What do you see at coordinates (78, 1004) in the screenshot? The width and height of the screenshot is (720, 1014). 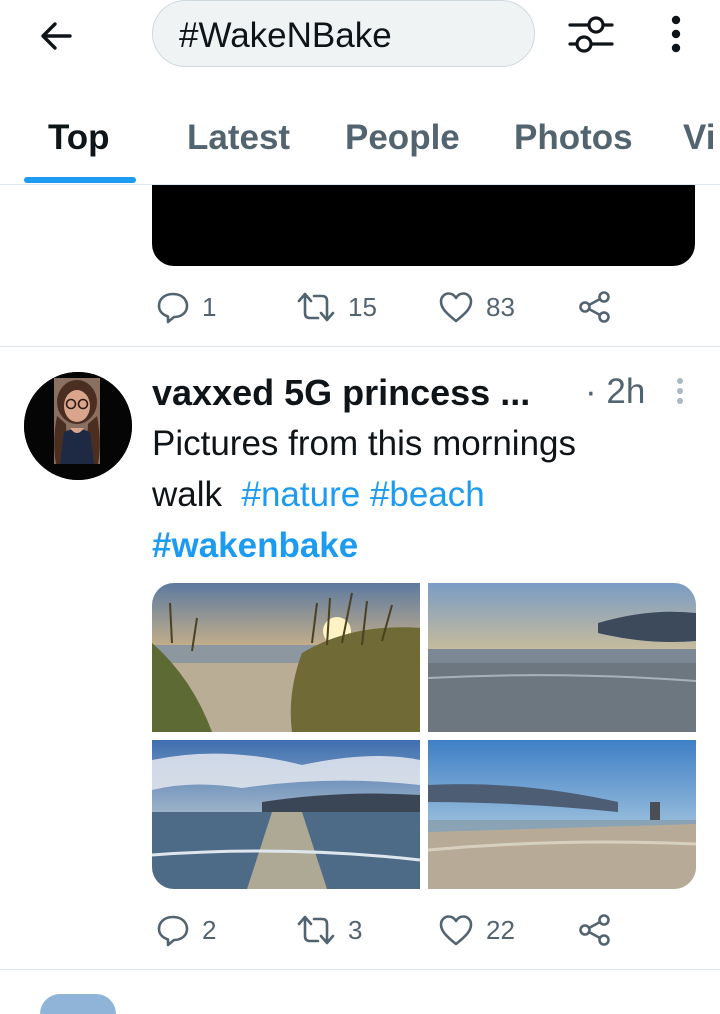 I see `next-tweet-avatar` at bounding box center [78, 1004].